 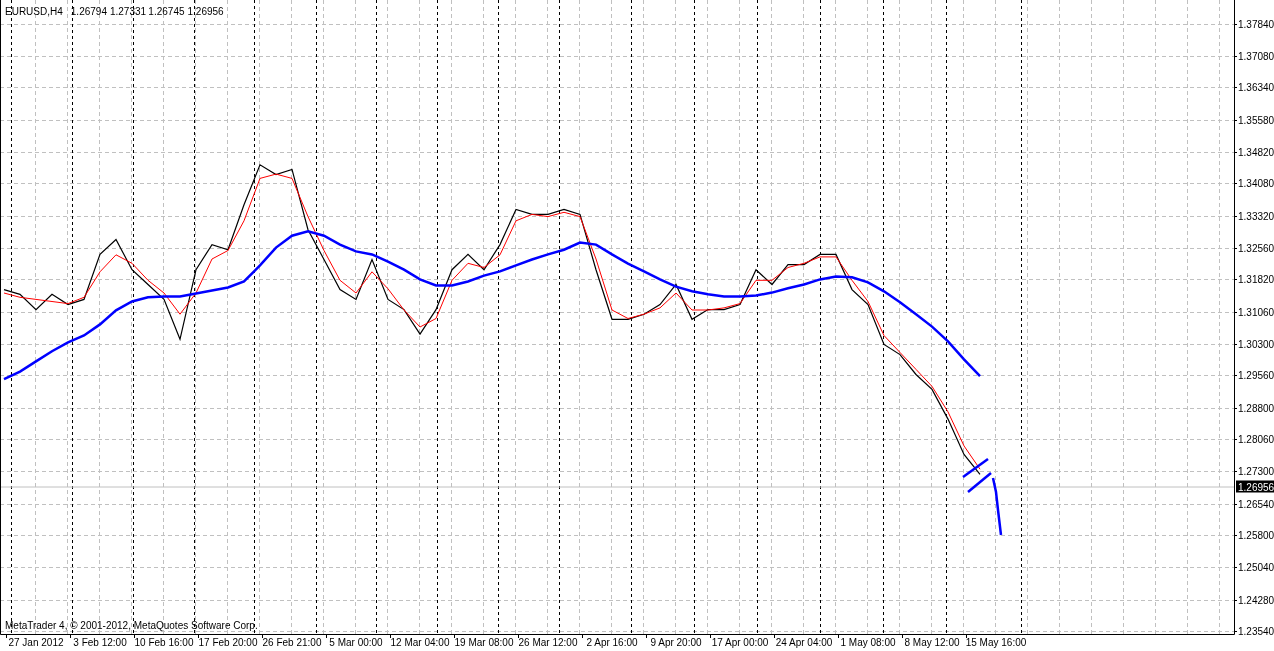 What do you see at coordinates (164, 642) in the screenshot?
I see `x-tick-label: 10 Feb 16:00` at bounding box center [164, 642].